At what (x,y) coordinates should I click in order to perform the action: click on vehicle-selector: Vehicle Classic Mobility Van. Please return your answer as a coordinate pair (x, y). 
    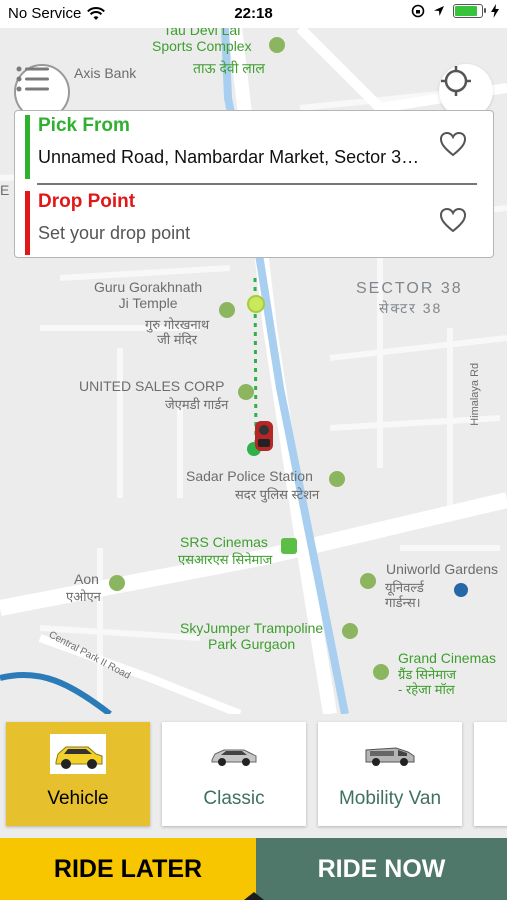
    Looking at the image, I should click on (253, 776).